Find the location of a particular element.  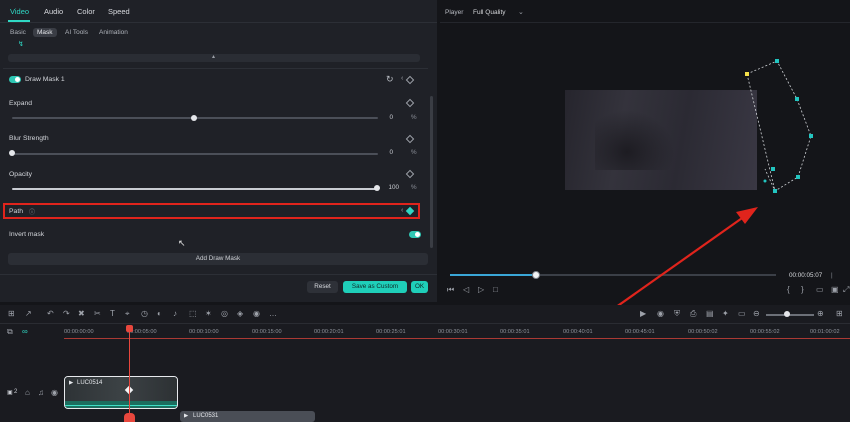

render-icon: ▶ is located at coordinates (643, 314).